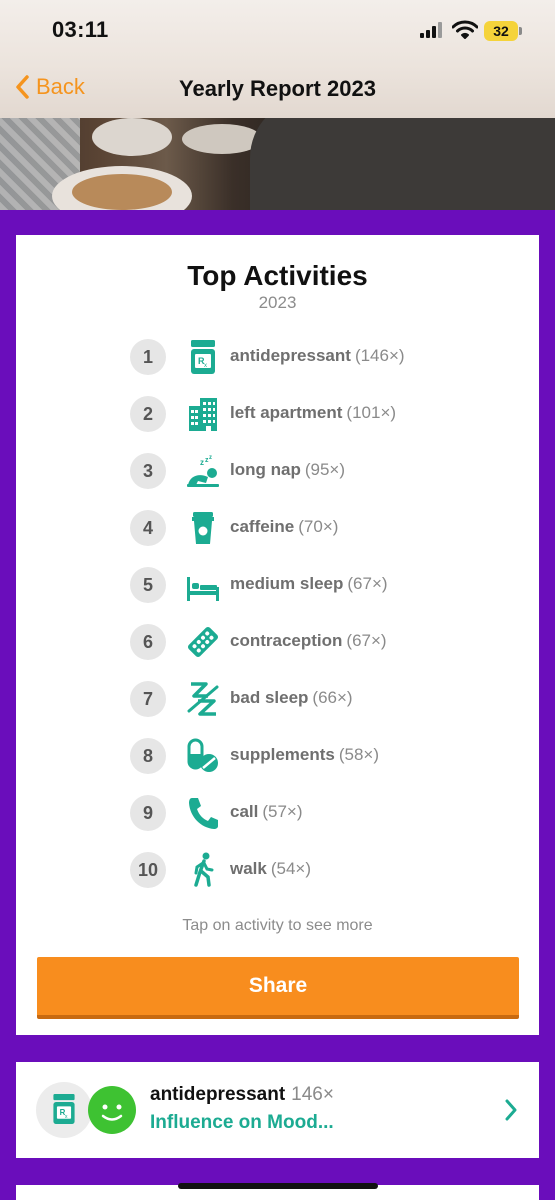 Image resolution: width=555 pixels, height=1200 pixels. I want to click on activity-name: walk, so click(248, 868).